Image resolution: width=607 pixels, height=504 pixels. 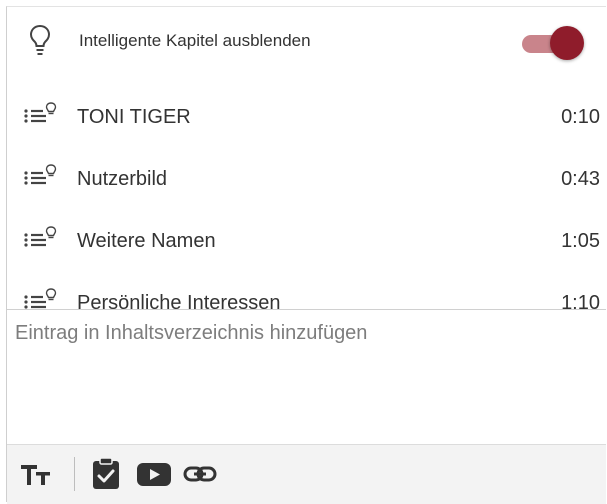 What do you see at coordinates (40, 39) in the screenshot?
I see `lightbulb-icon` at bounding box center [40, 39].